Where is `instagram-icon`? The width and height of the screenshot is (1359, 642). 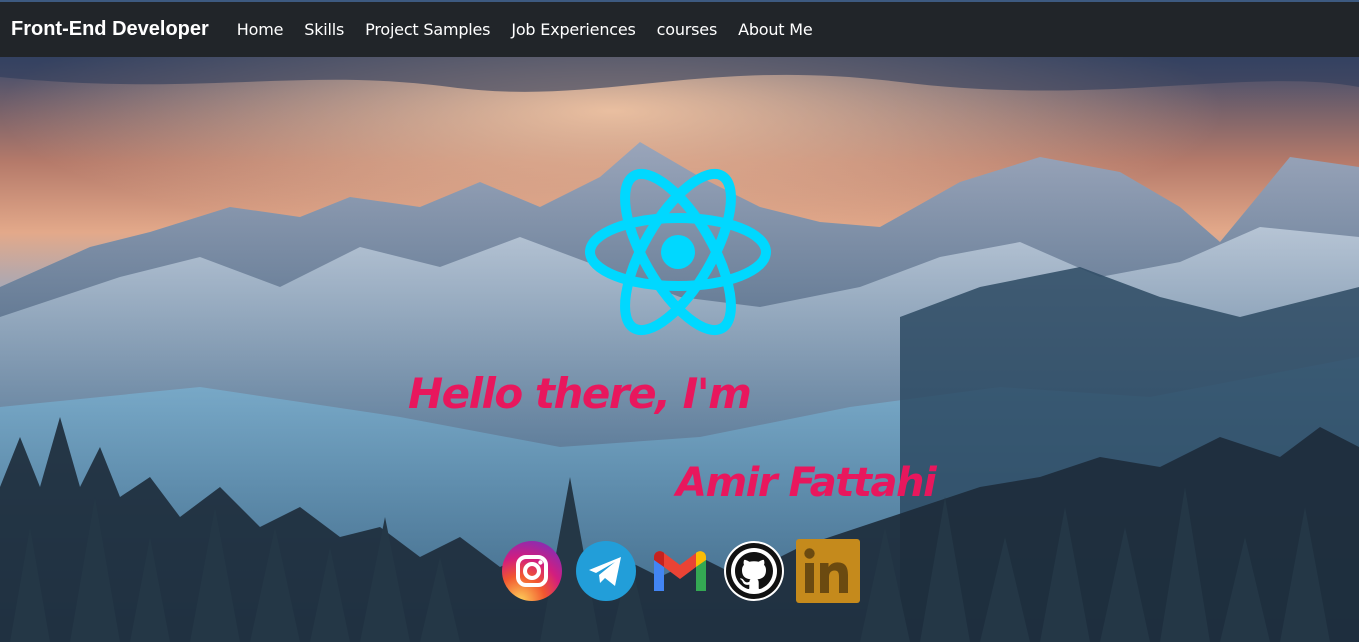 instagram-icon is located at coordinates (532, 571).